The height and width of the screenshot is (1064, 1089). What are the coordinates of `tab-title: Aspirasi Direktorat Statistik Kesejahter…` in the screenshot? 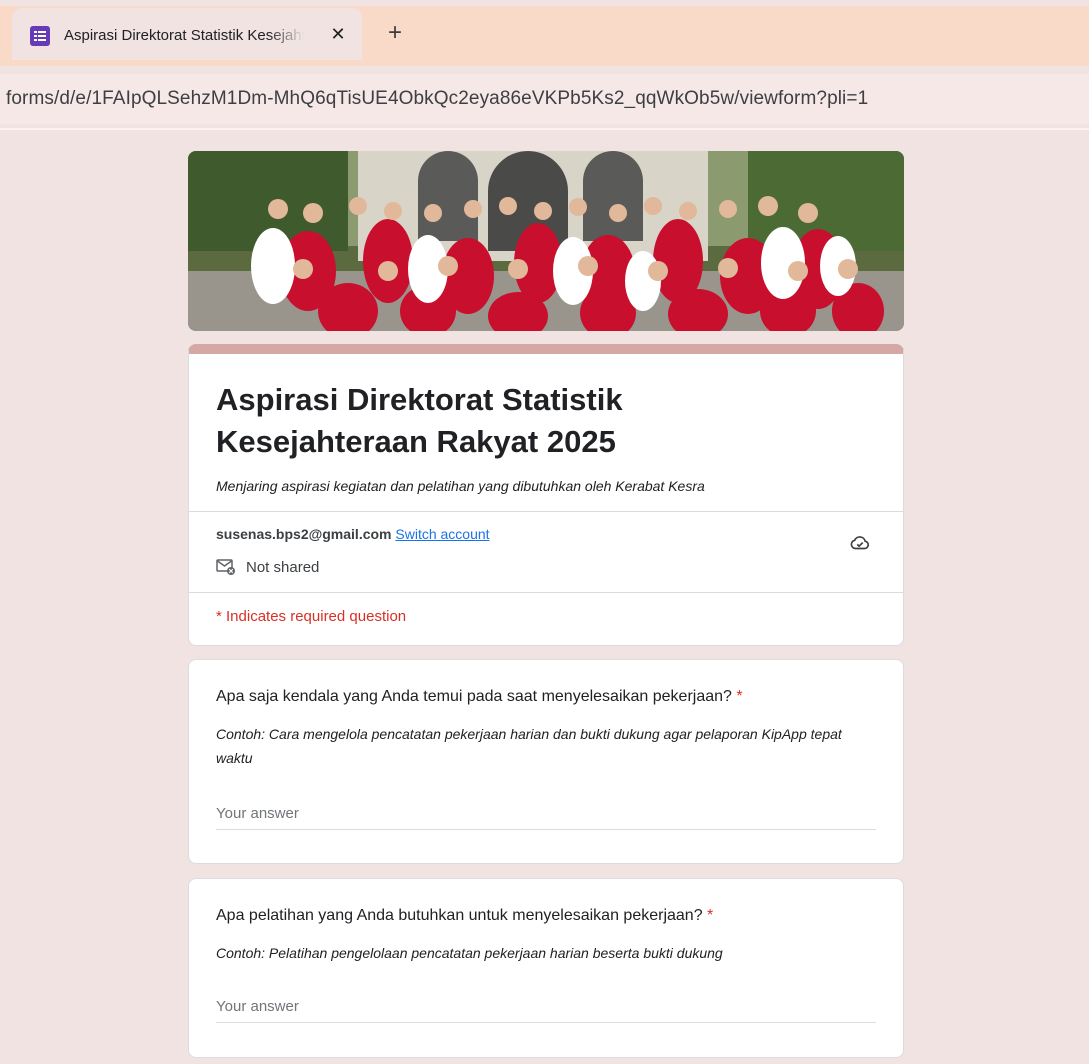 It's located at (184, 35).